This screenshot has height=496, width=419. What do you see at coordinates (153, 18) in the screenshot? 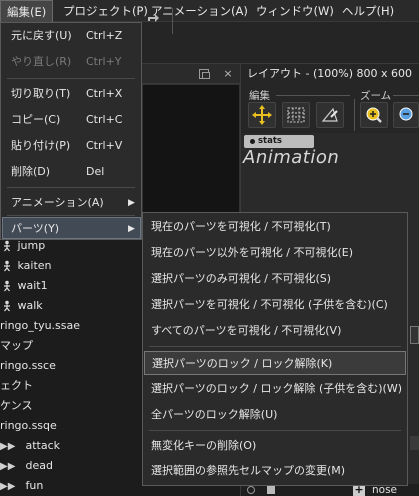
I see `redo-arrow-icon` at bounding box center [153, 18].